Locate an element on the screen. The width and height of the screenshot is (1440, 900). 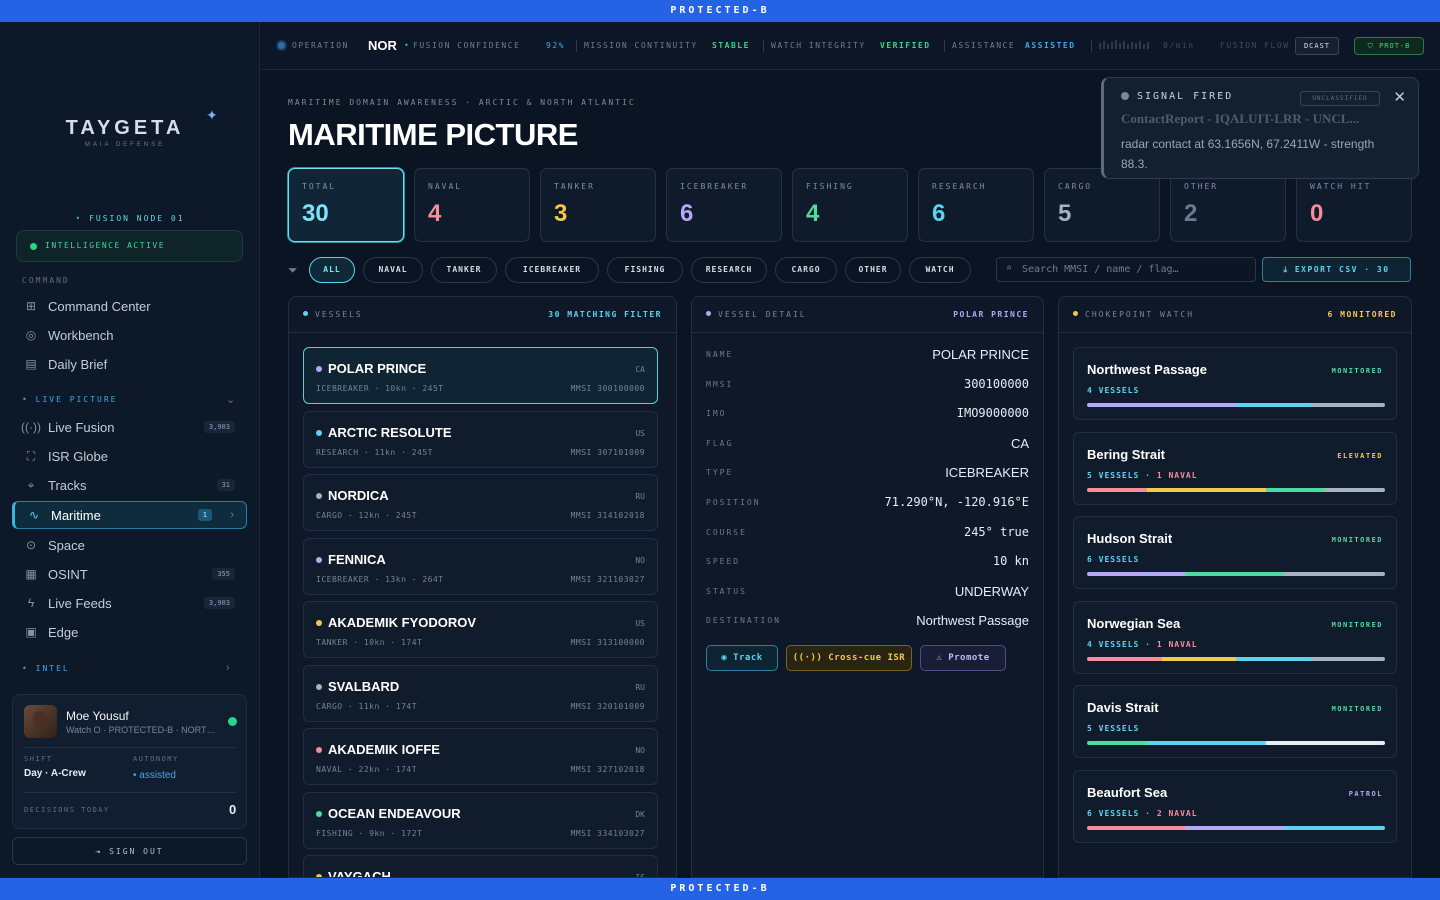
classification-badge: ⛉ PROT-B is located at coordinates (1389, 46).